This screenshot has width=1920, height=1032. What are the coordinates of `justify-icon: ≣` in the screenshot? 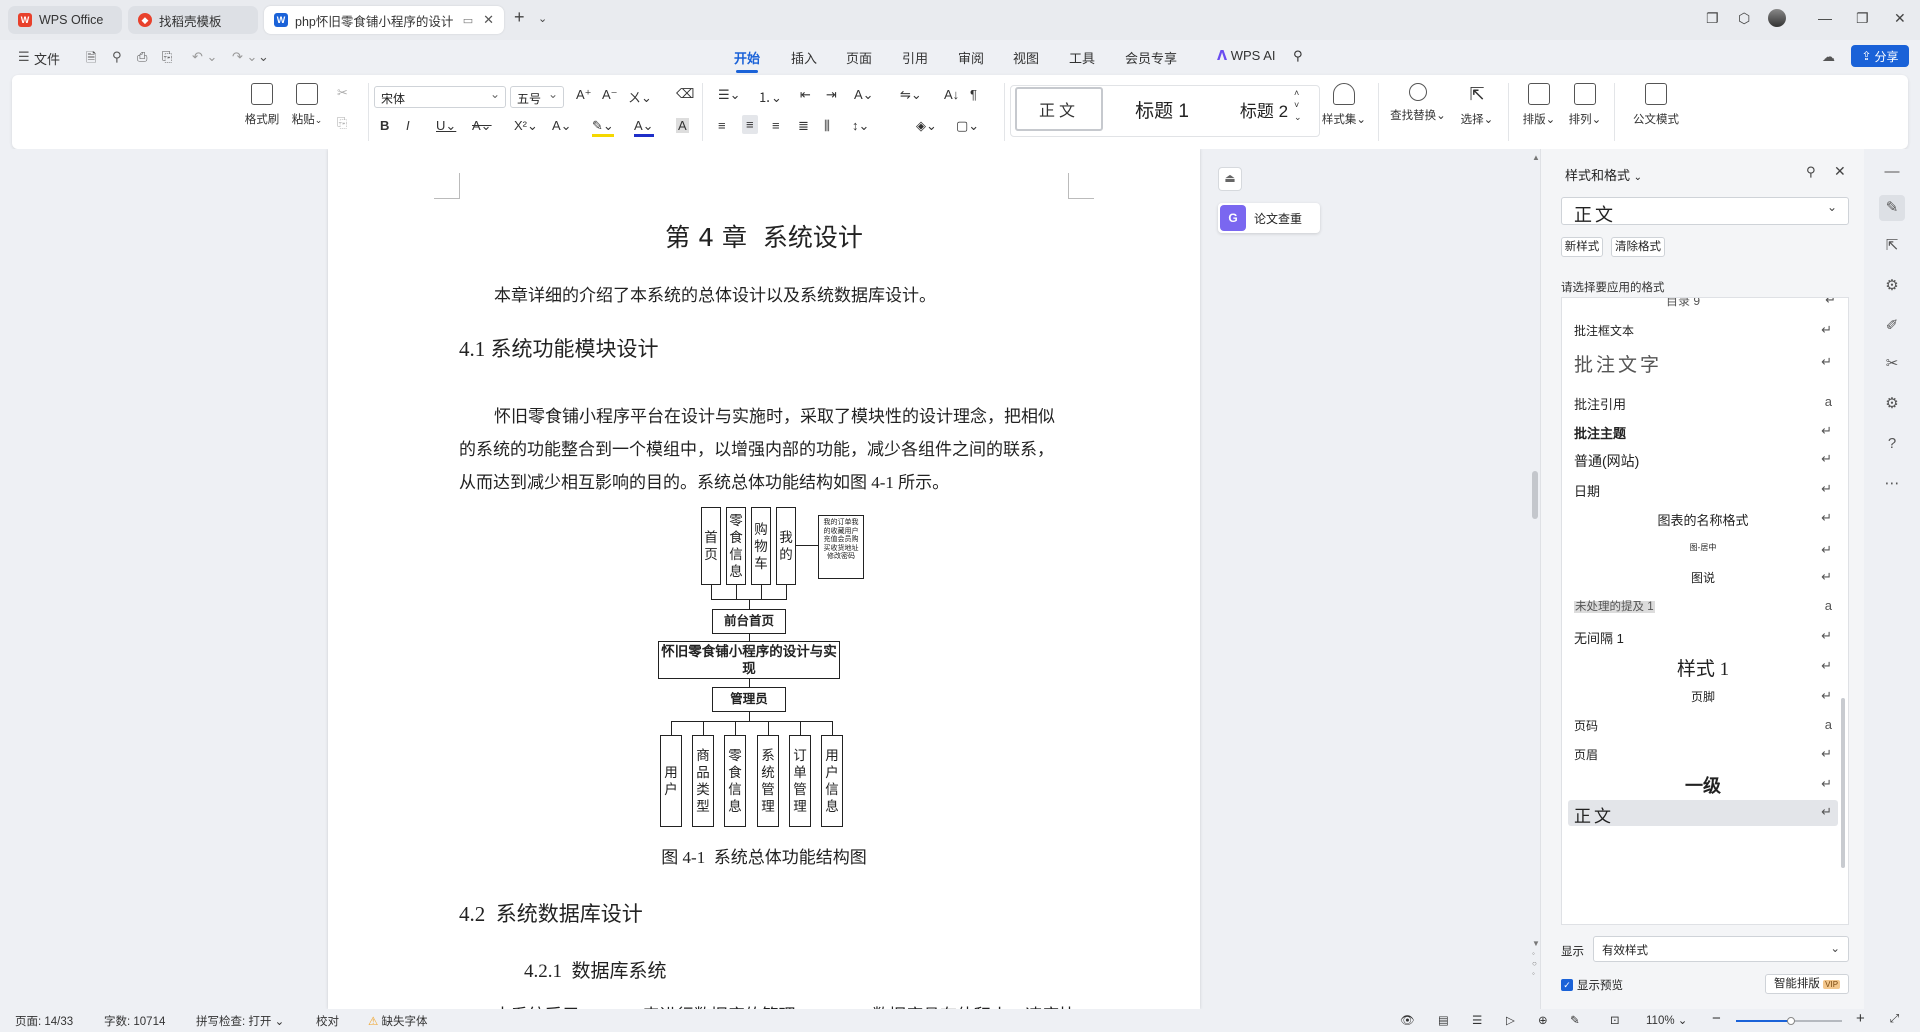 It's located at (803, 126).